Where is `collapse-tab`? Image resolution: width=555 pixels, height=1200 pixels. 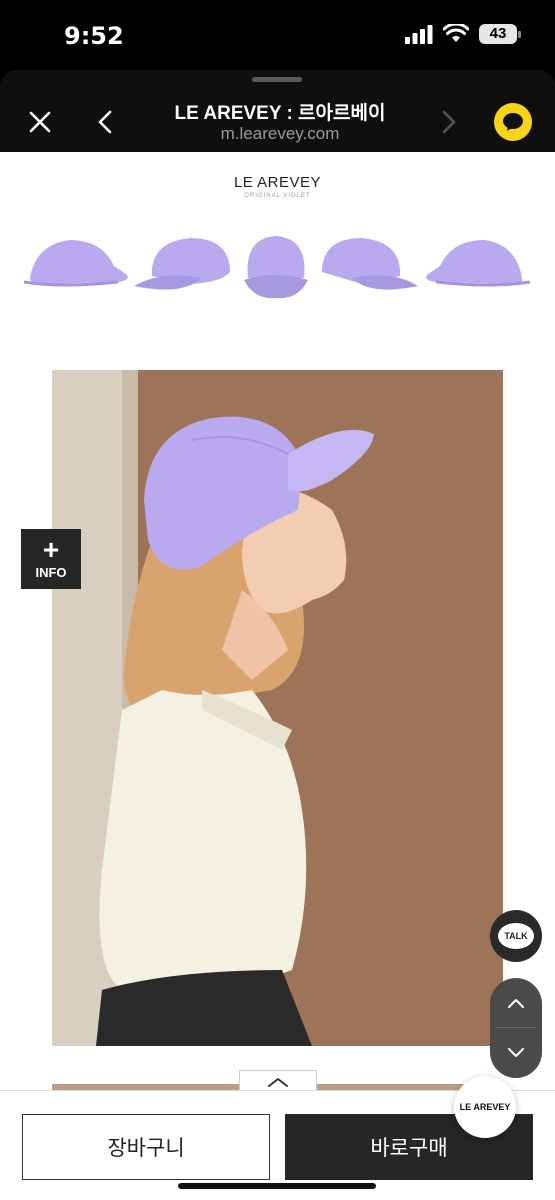 collapse-tab is located at coordinates (278, 1080).